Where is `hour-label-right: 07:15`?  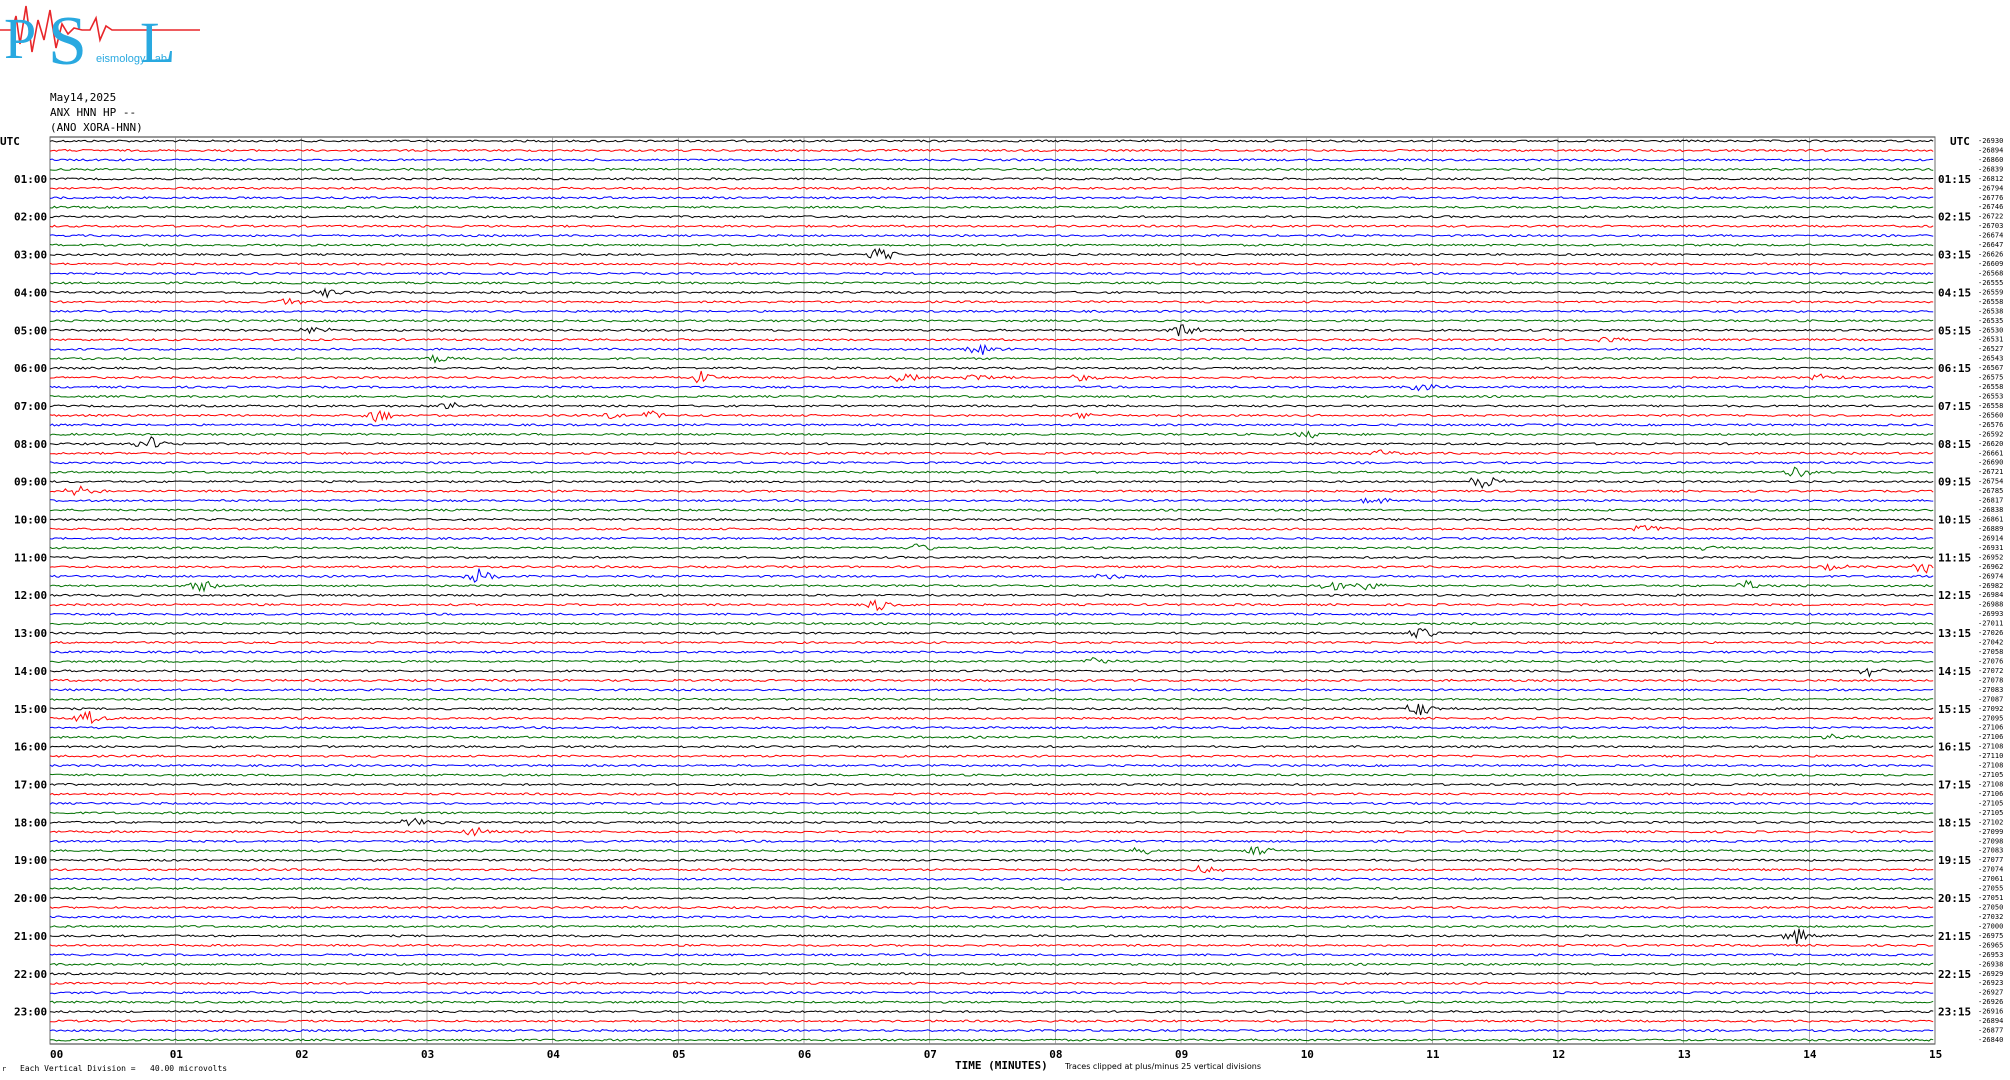 hour-label-right: 07:15 is located at coordinates (1954, 406).